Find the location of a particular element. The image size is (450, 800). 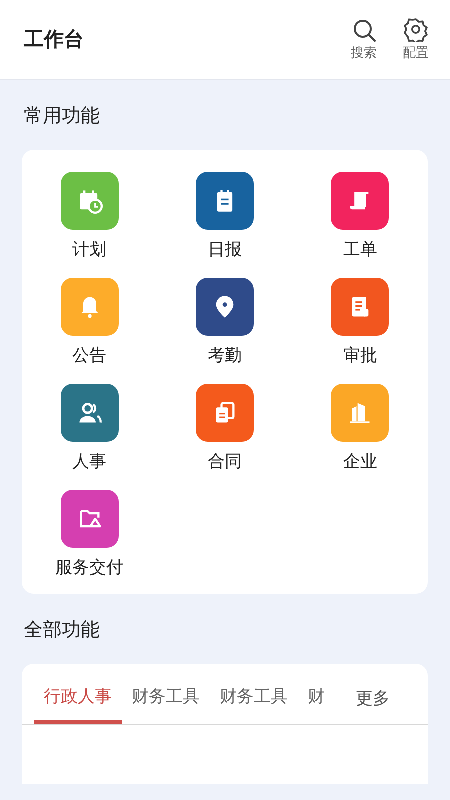

search-button: 搜索 is located at coordinates (364, 40).